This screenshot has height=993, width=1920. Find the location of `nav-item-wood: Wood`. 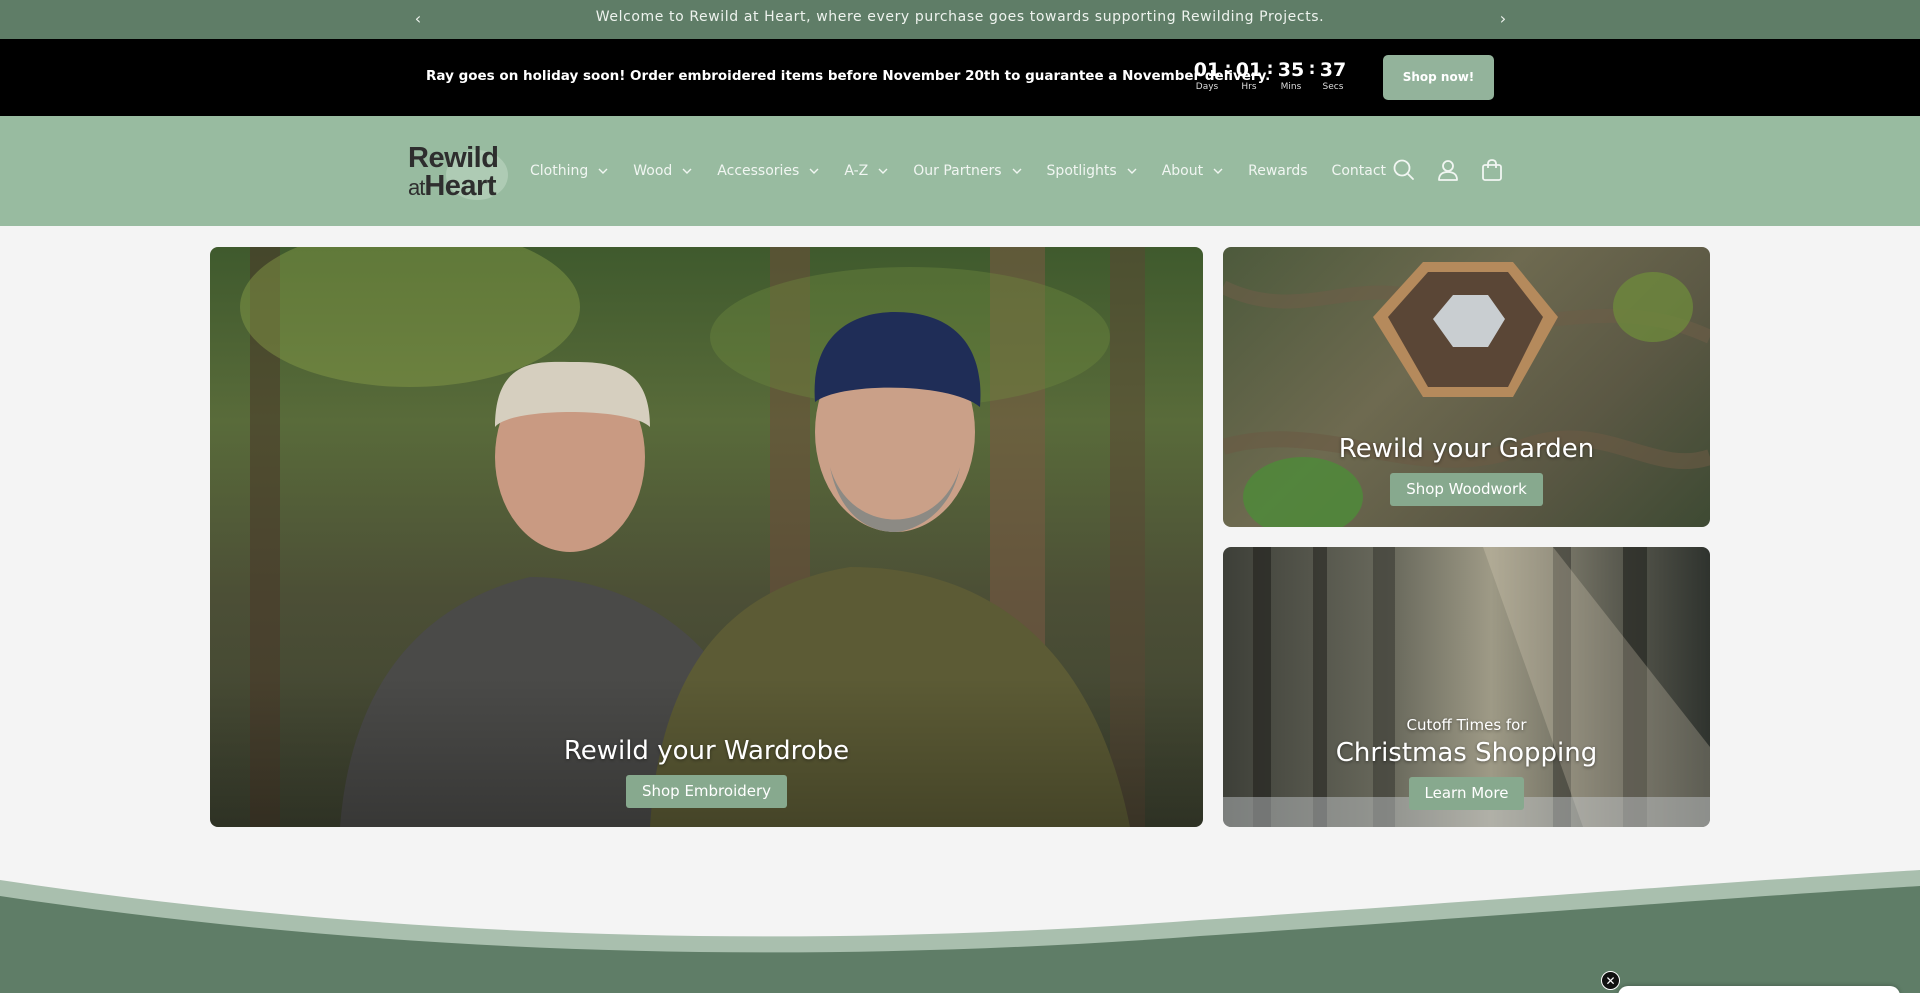

nav-item-wood: Wood is located at coordinates (663, 171).